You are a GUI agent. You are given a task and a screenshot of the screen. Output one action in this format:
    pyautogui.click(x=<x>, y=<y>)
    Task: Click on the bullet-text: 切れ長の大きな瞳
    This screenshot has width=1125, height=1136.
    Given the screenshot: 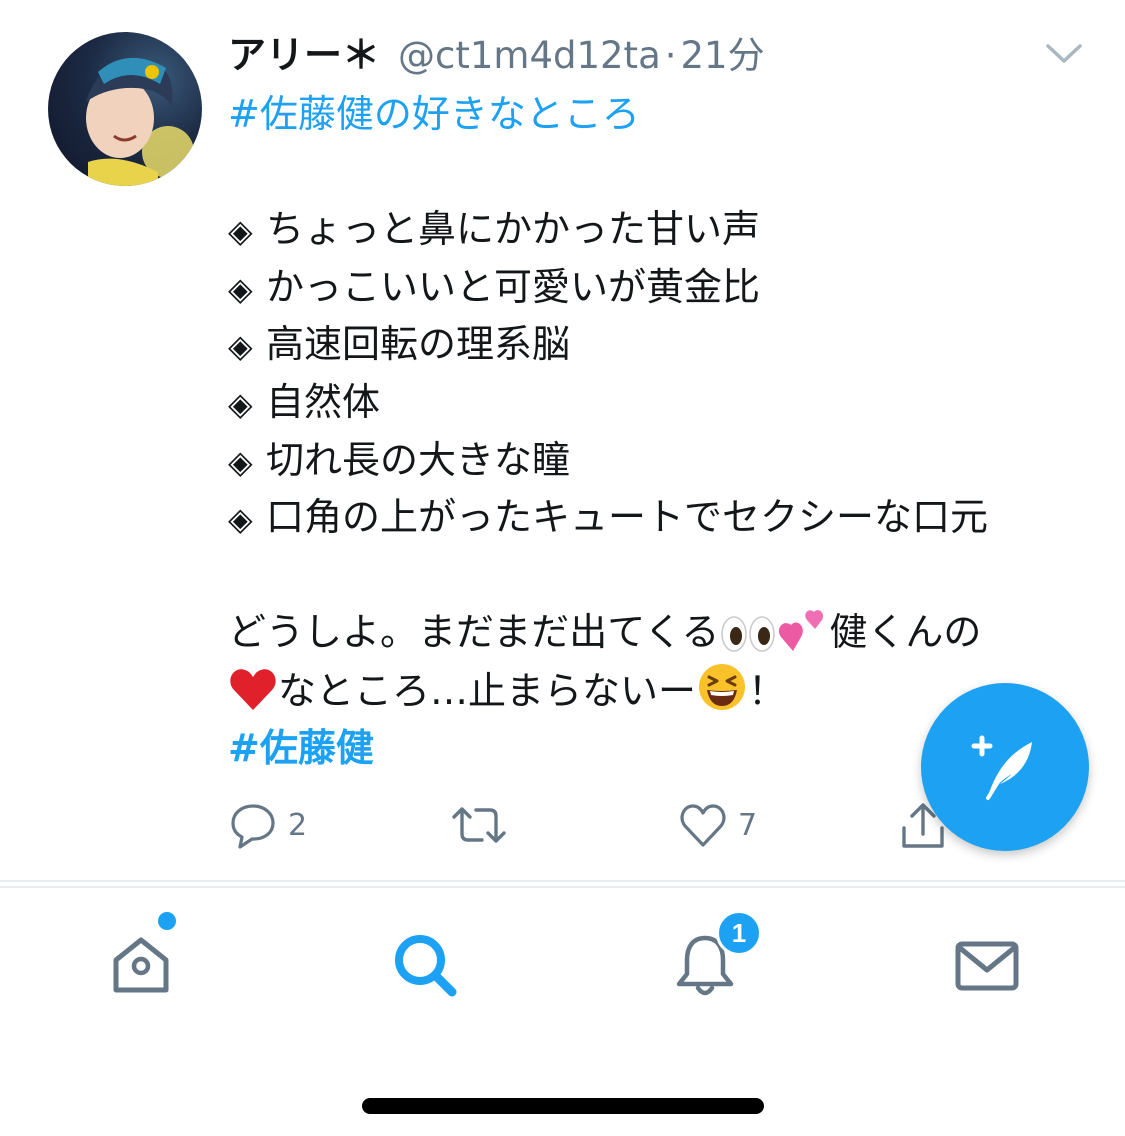 What is the action you would take?
    pyautogui.click(x=418, y=459)
    